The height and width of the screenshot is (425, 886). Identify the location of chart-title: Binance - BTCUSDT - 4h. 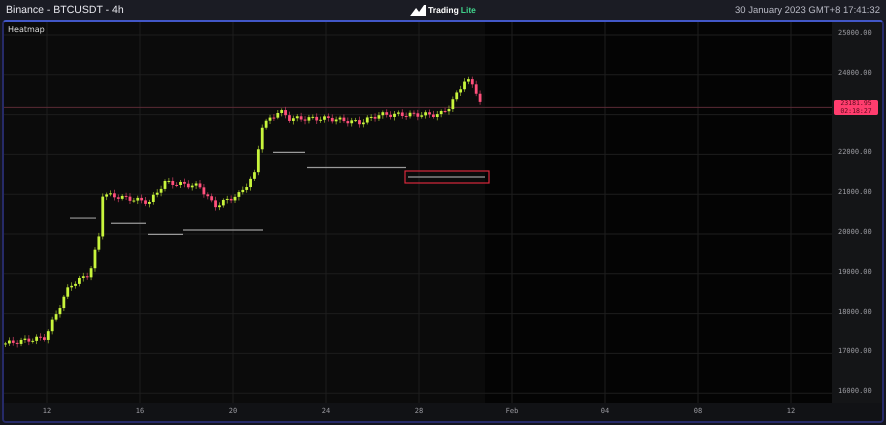
(65, 10).